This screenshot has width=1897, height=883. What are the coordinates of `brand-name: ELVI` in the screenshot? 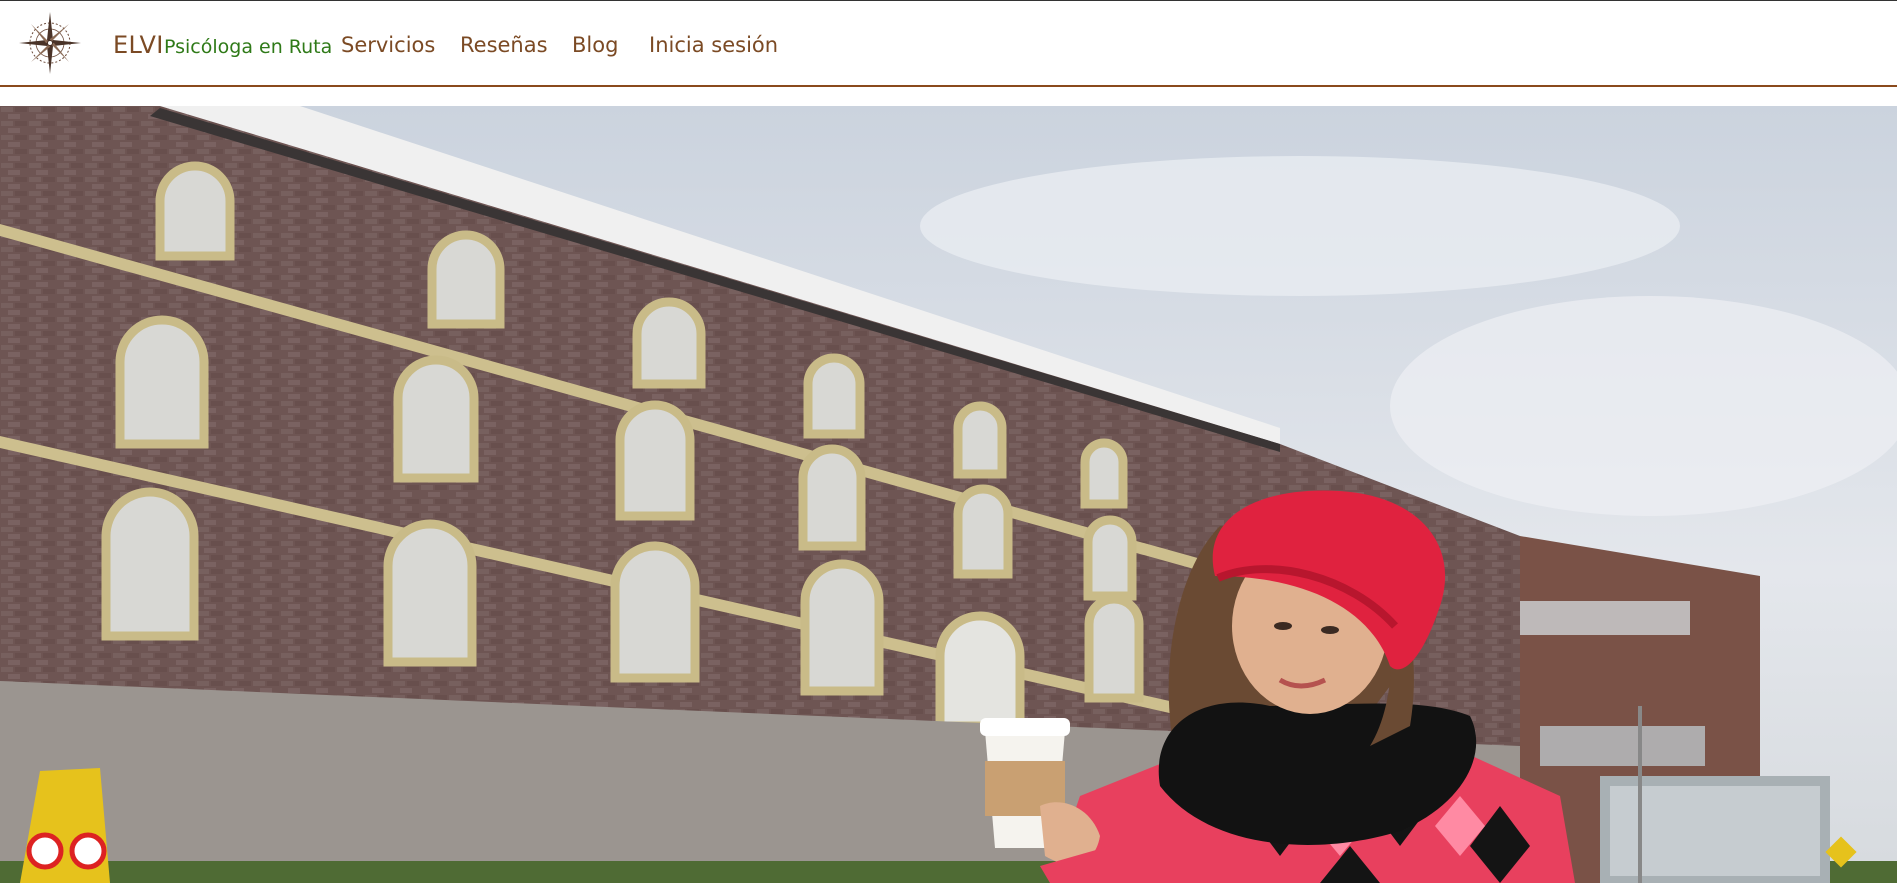 It's located at (138, 45).